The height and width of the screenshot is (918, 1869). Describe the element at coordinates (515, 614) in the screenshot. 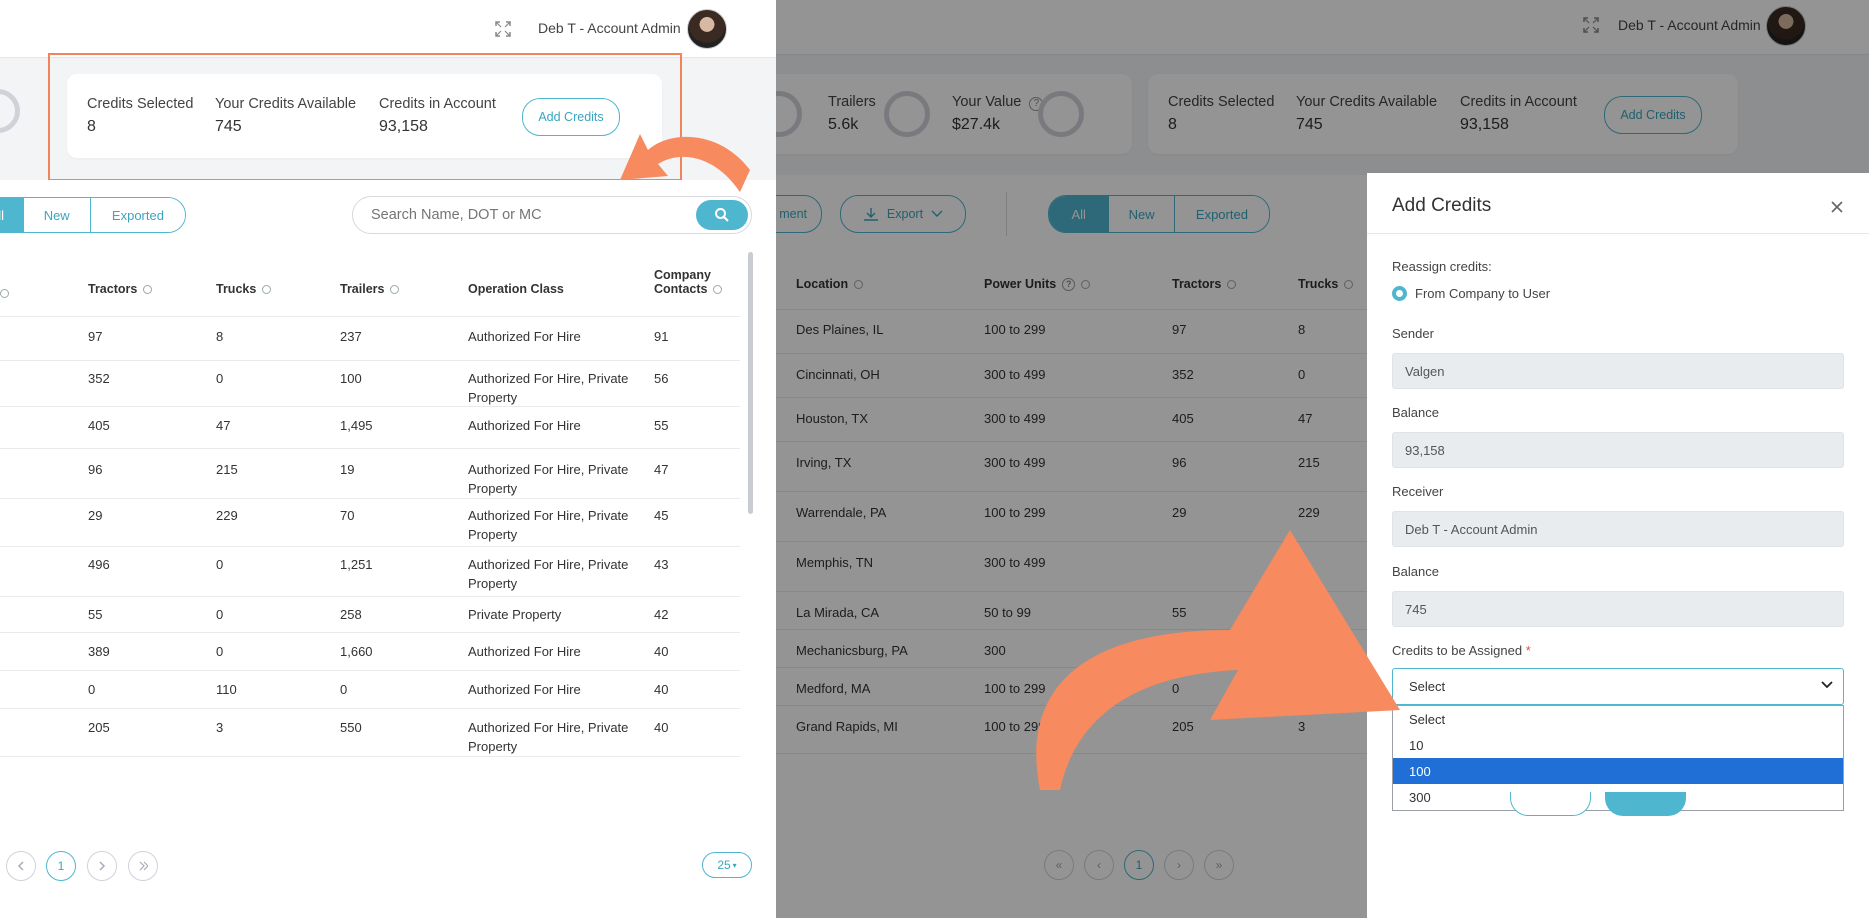

I see `table-cell: Private Property` at that location.